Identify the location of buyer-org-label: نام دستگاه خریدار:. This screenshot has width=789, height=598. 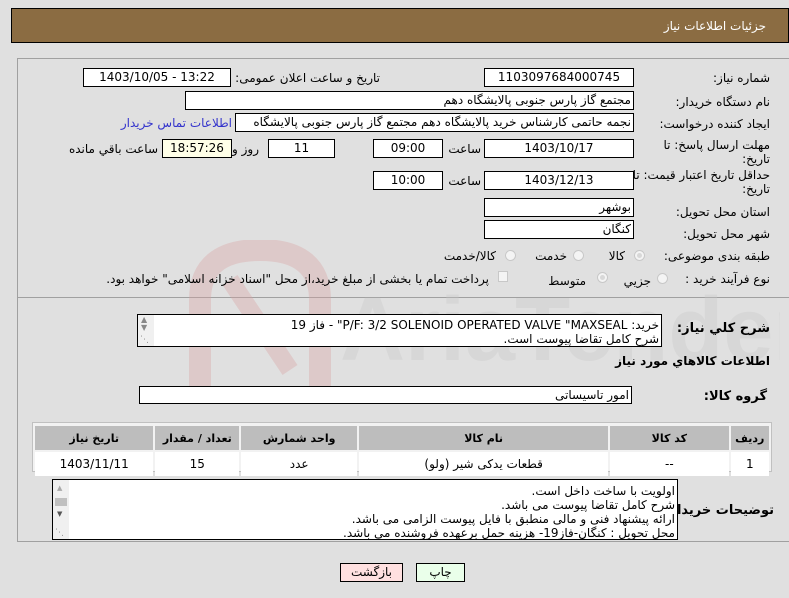
(723, 102).